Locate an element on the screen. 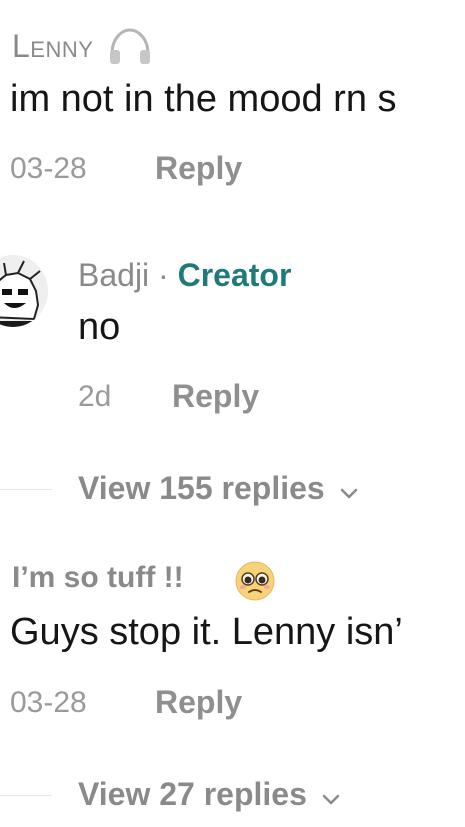  view-replies-label: View 155 replies is located at coordinates (201, 488).